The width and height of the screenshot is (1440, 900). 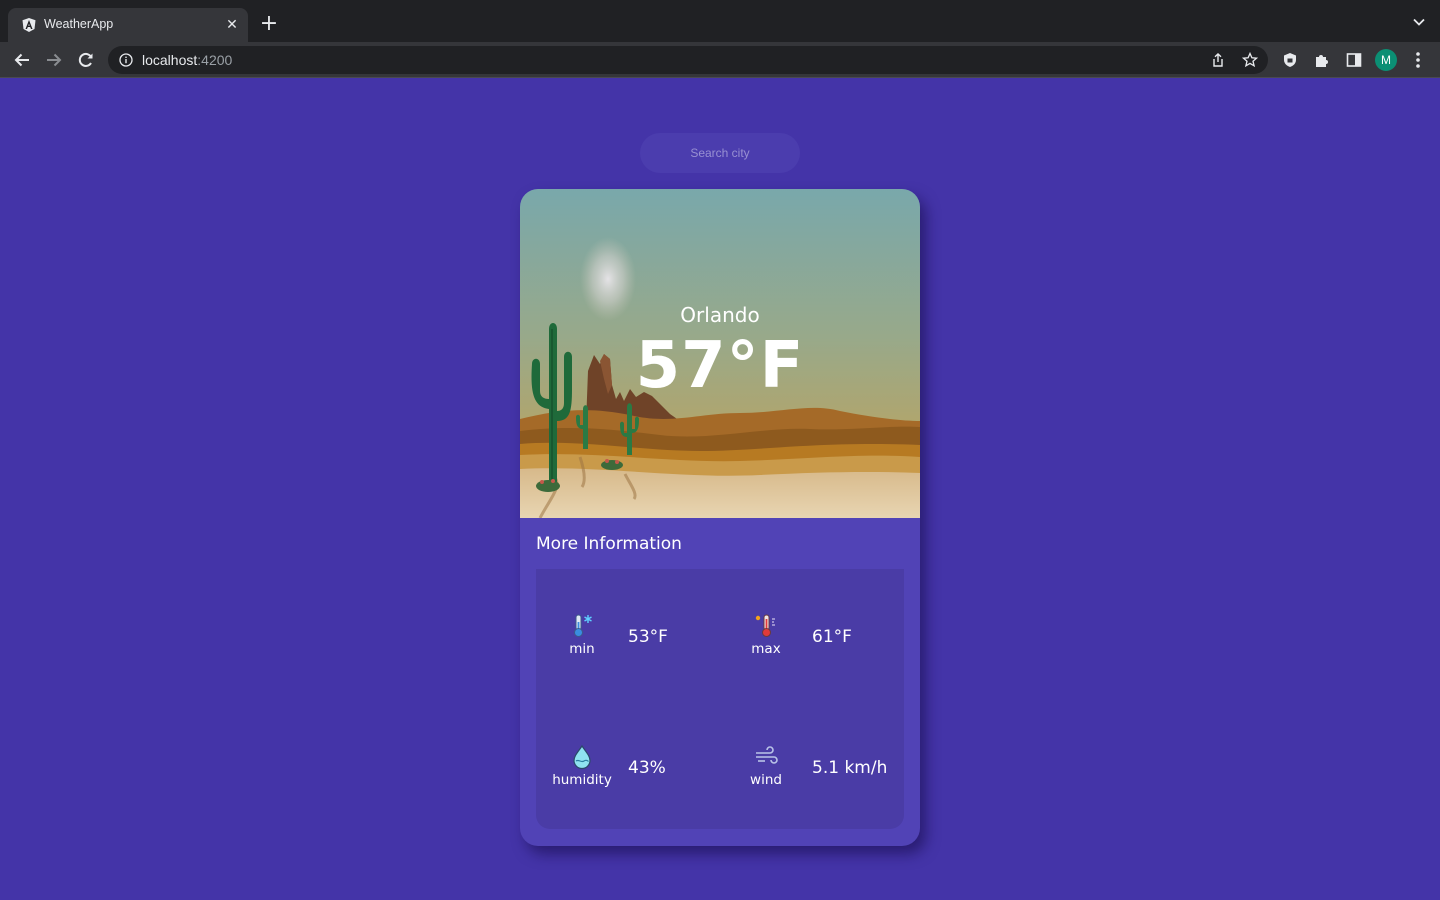 I want to click on thermometer-snow-icon, so click(x=583, y=625).